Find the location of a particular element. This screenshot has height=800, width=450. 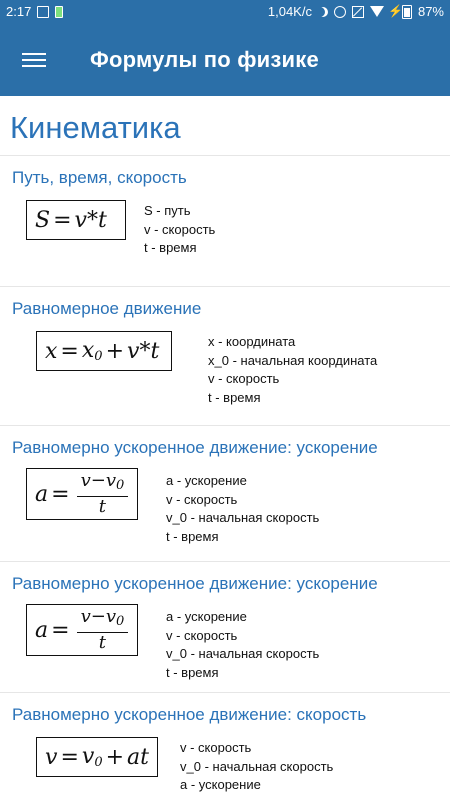

battery-saver-icon is located at coordinates (59, 11).